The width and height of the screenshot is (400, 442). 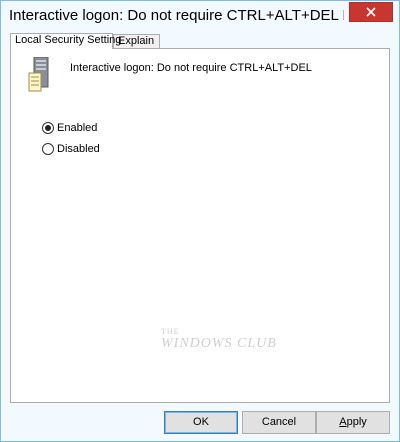 What do you see at coordinates (38, 74) in the screenshot?
I see `server-policy-icon` at bounding box center [38, 74].